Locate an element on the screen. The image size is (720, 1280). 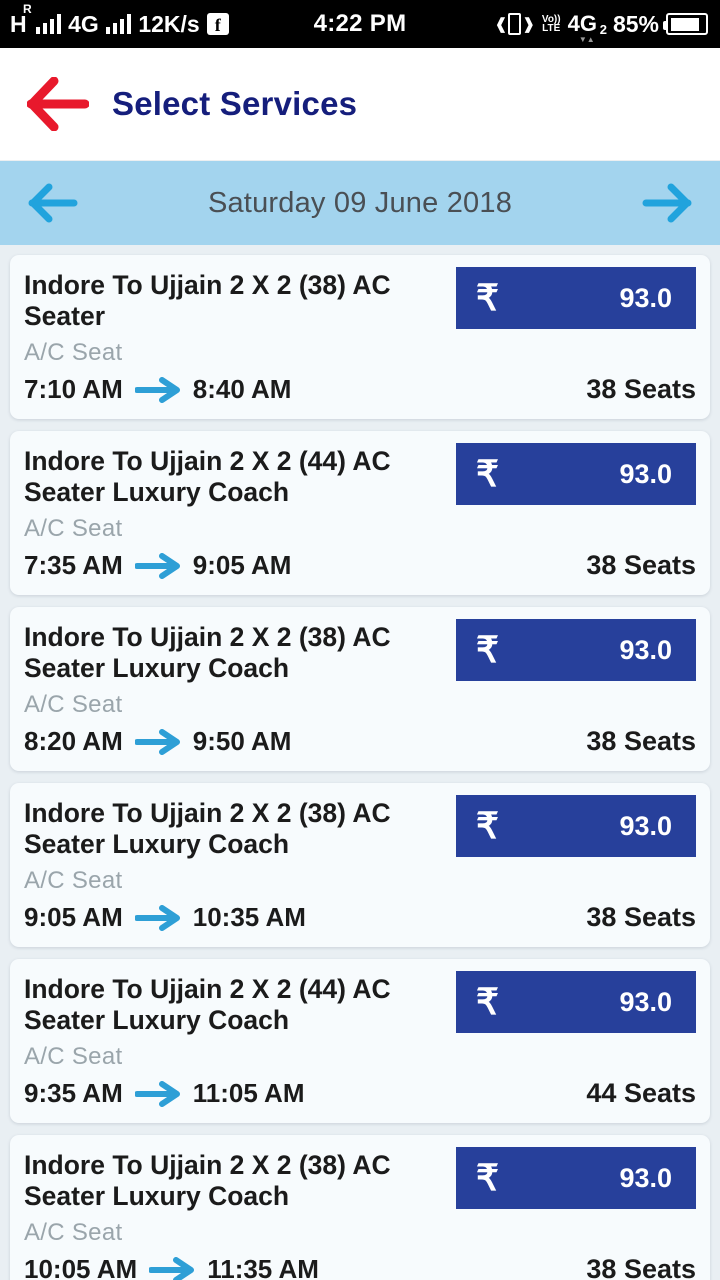
available-seats: 44 Seats is located at coordinates (641, 1093).